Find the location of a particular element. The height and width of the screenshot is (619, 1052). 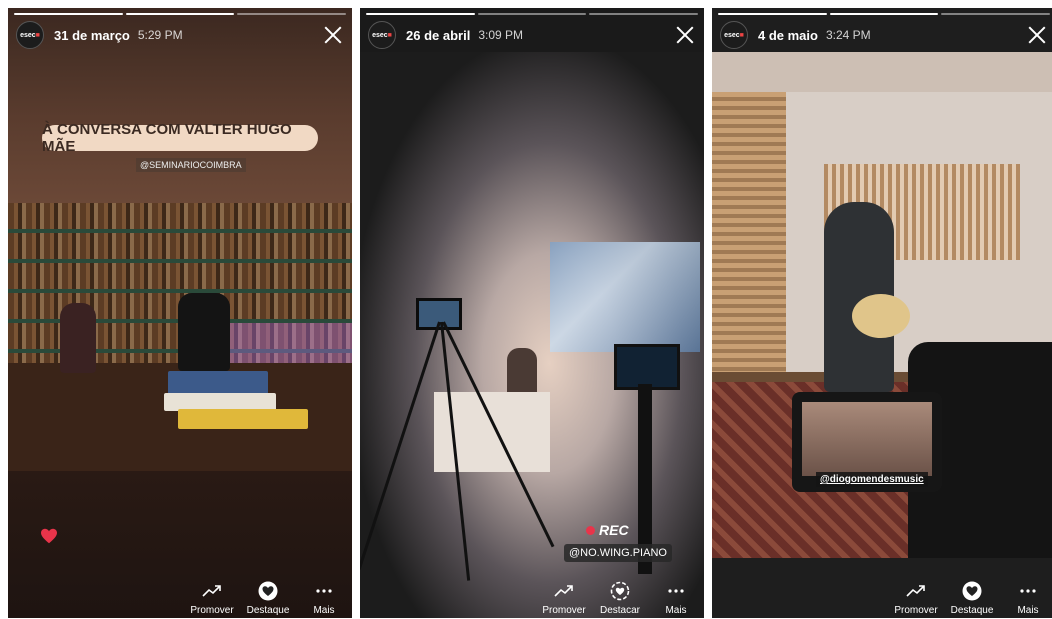

highlight-add-icon is located at coordinates (620, 591).